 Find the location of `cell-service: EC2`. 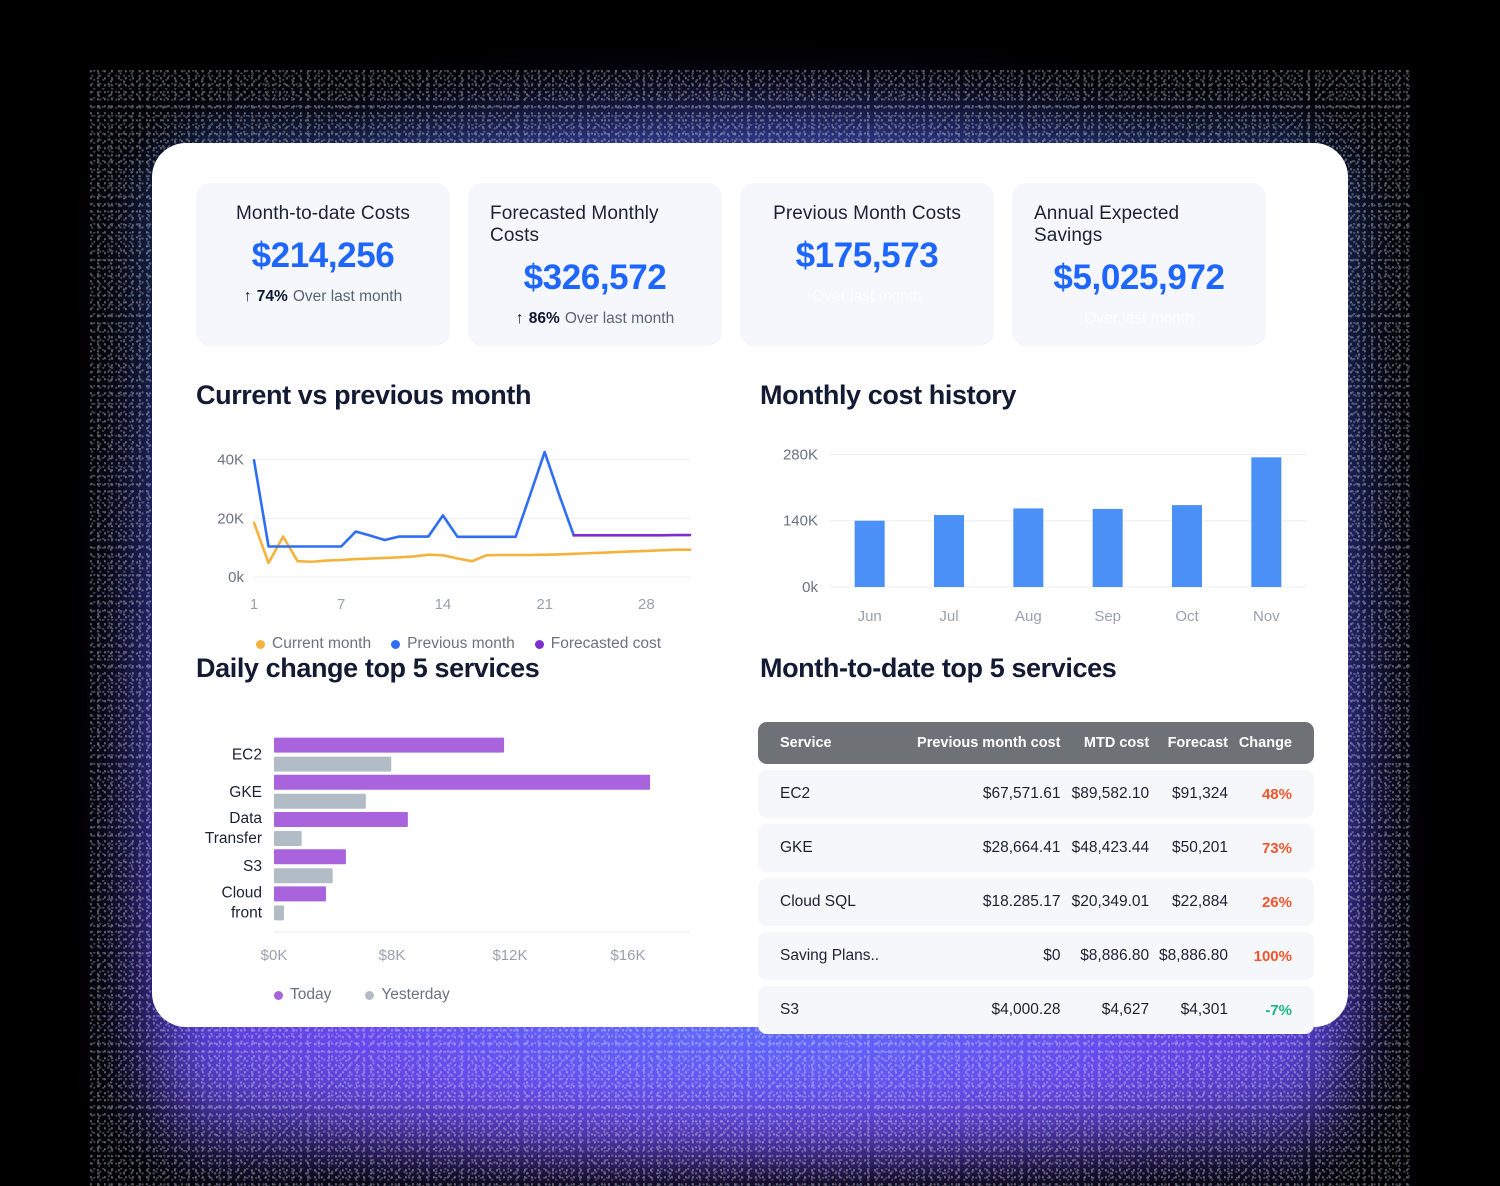

cell-service: EC2 is located at coordinates (827, 794).